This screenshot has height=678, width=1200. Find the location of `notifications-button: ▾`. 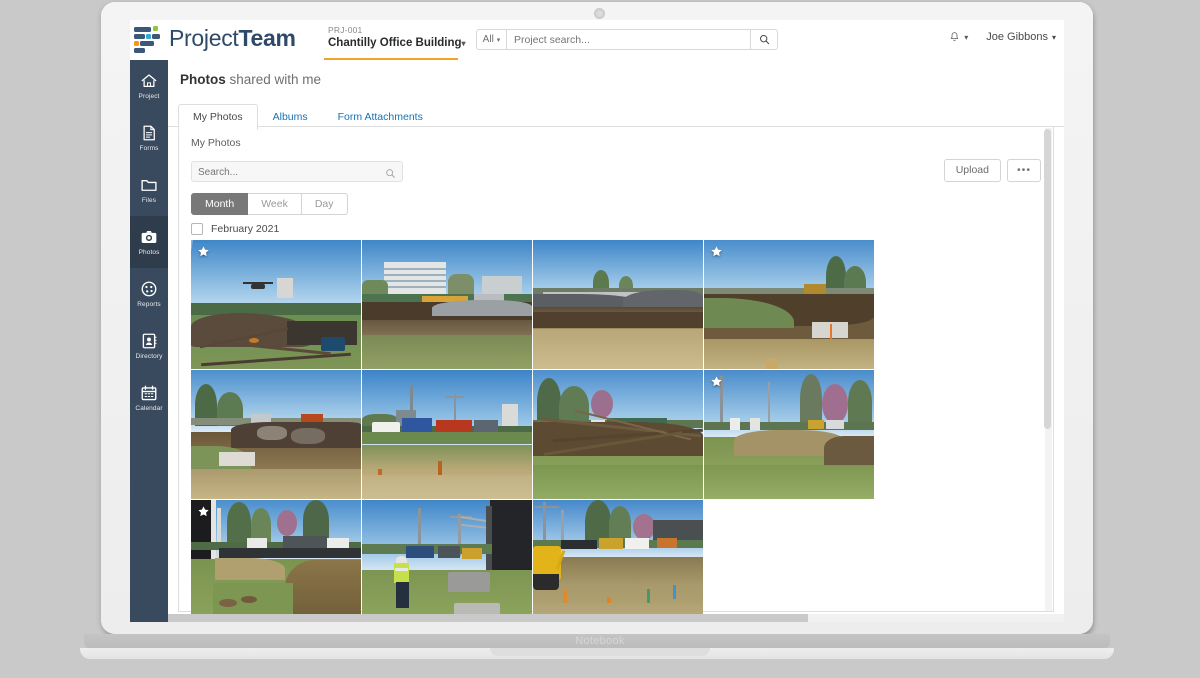

notifications-button: ▾ is located at coordinates (958, 37).